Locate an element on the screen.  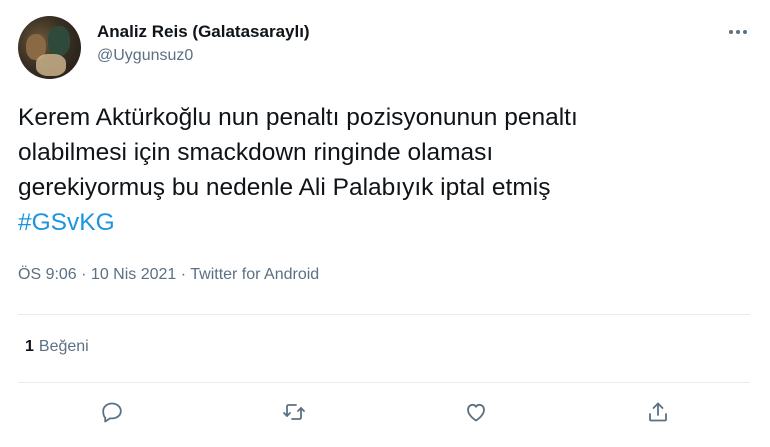
hashtag-link: #GSvKG is located at coordinates (388, 222).